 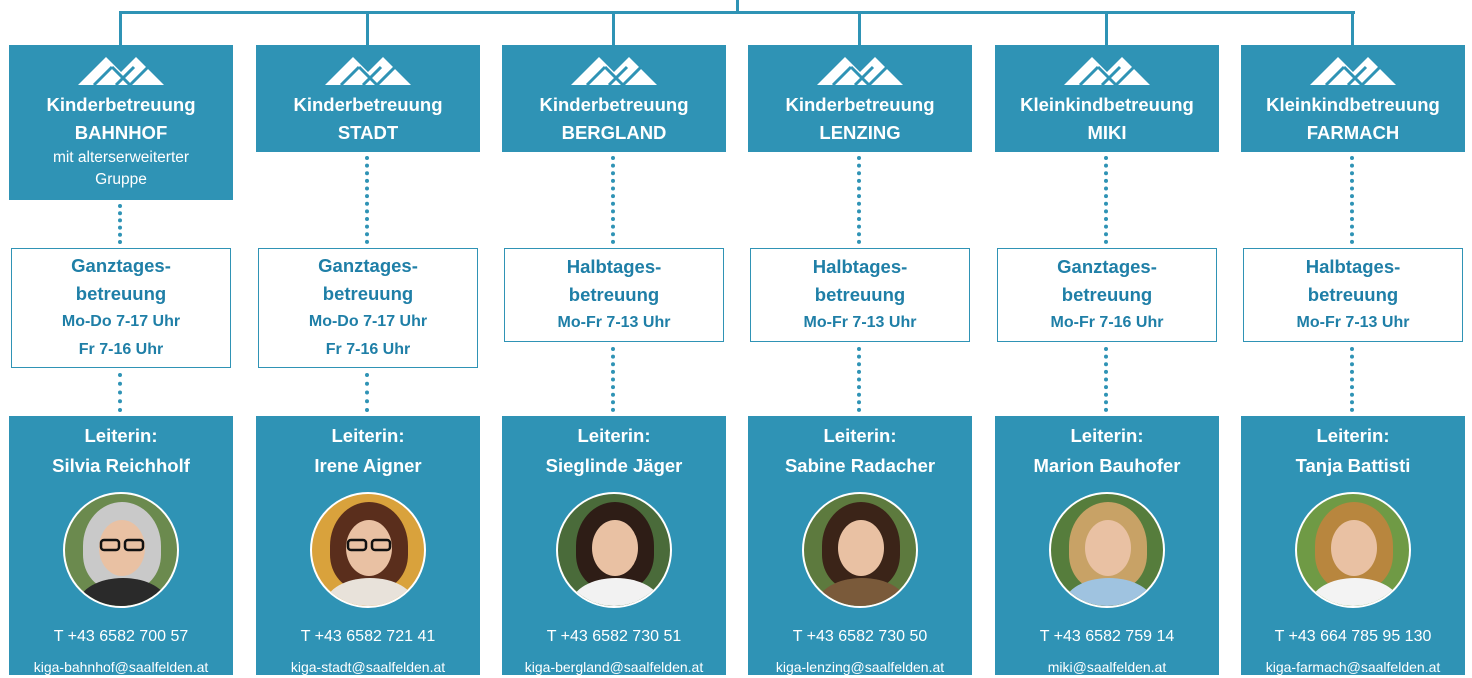 I want to click on glasses-icon, so click(x=122, y=545).